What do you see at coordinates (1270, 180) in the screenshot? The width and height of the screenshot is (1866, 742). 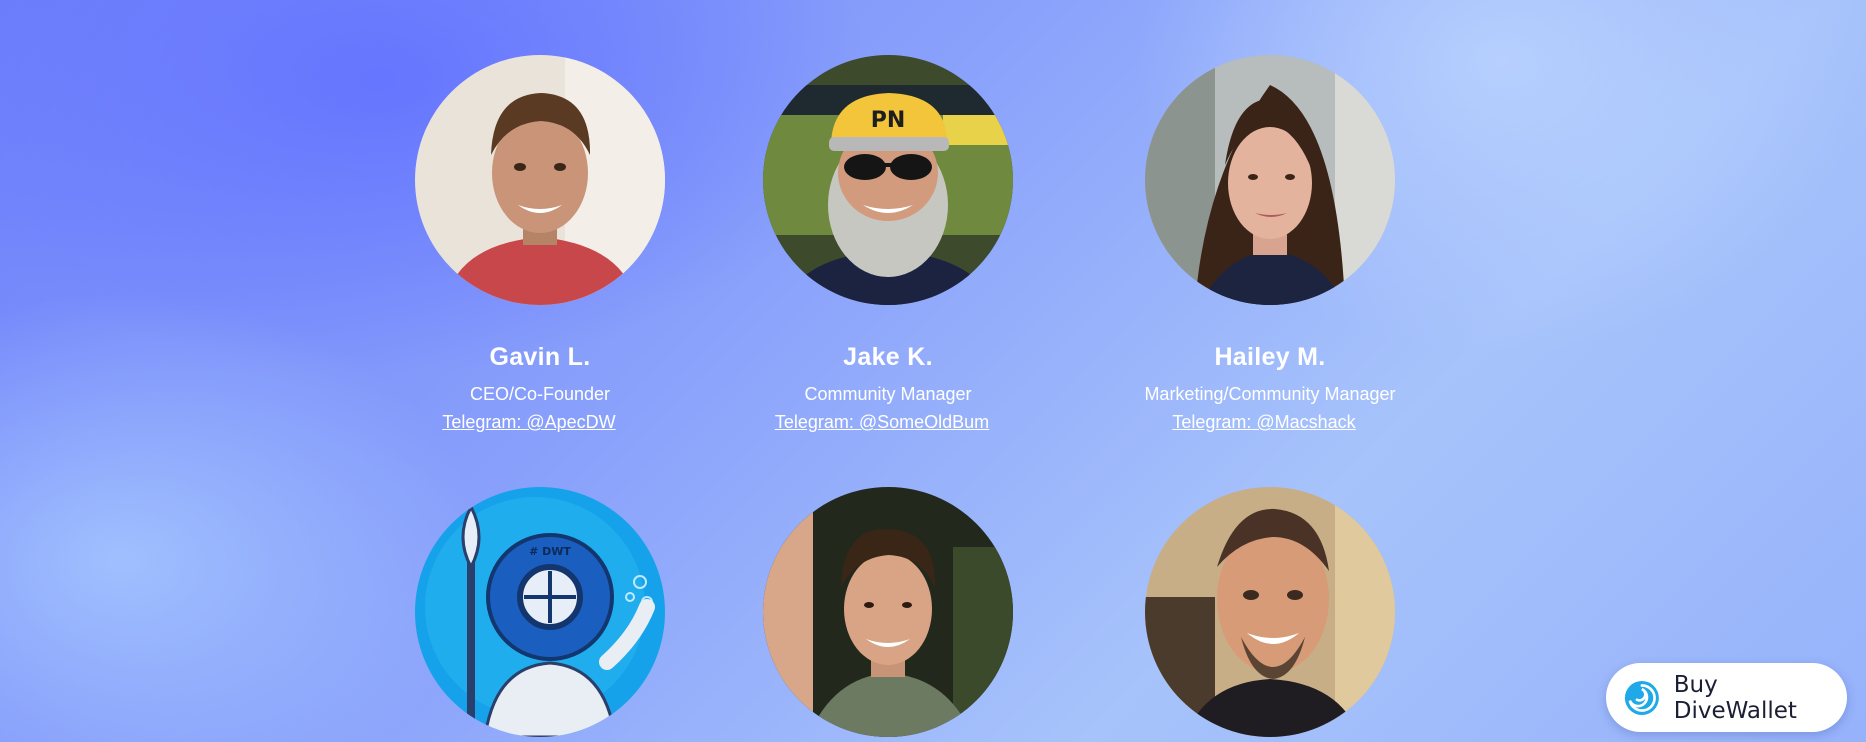 I see `avatar-hailey` at bounding box center [1270, 180].